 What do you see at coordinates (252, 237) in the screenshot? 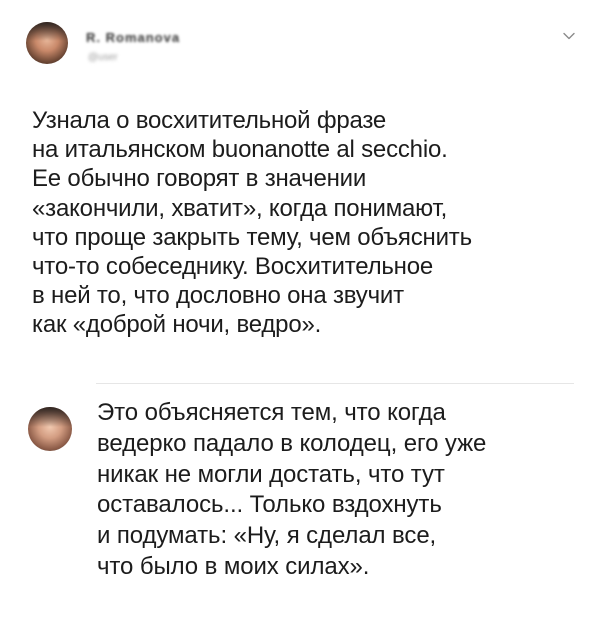
I see `tweet-text-line: что проще закрыть тему, чем объяснить` at bounding box center [252, 237].